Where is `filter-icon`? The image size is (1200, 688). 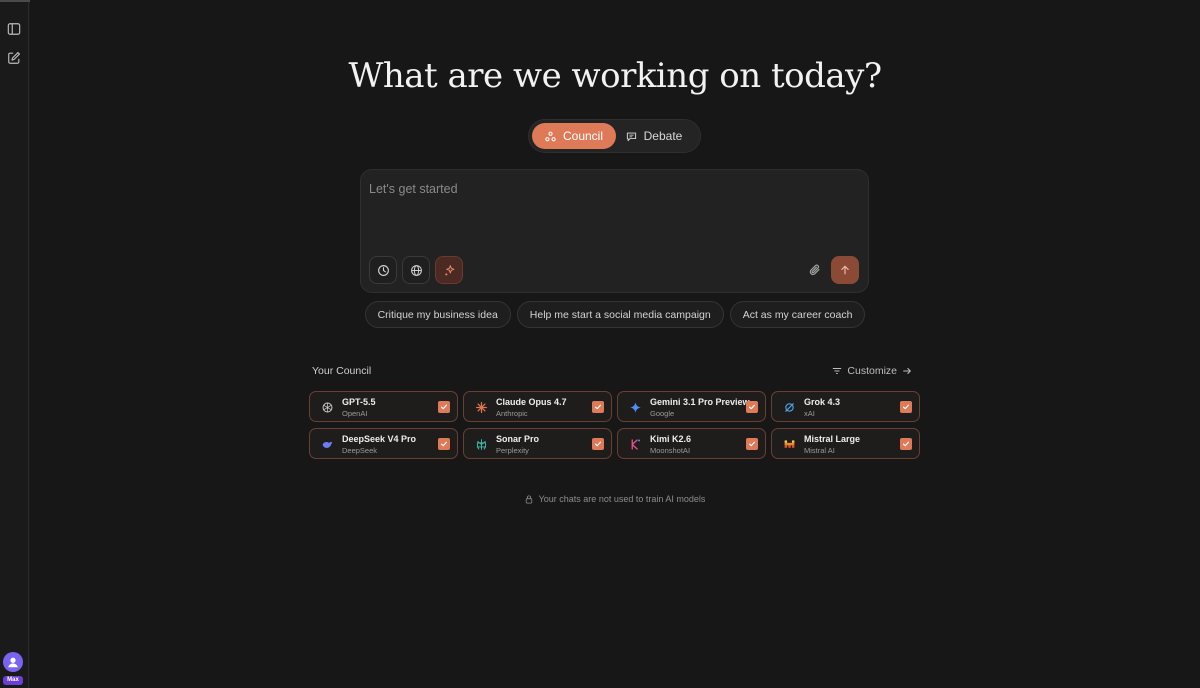 filter-icon is located at coordinates (837, 371).